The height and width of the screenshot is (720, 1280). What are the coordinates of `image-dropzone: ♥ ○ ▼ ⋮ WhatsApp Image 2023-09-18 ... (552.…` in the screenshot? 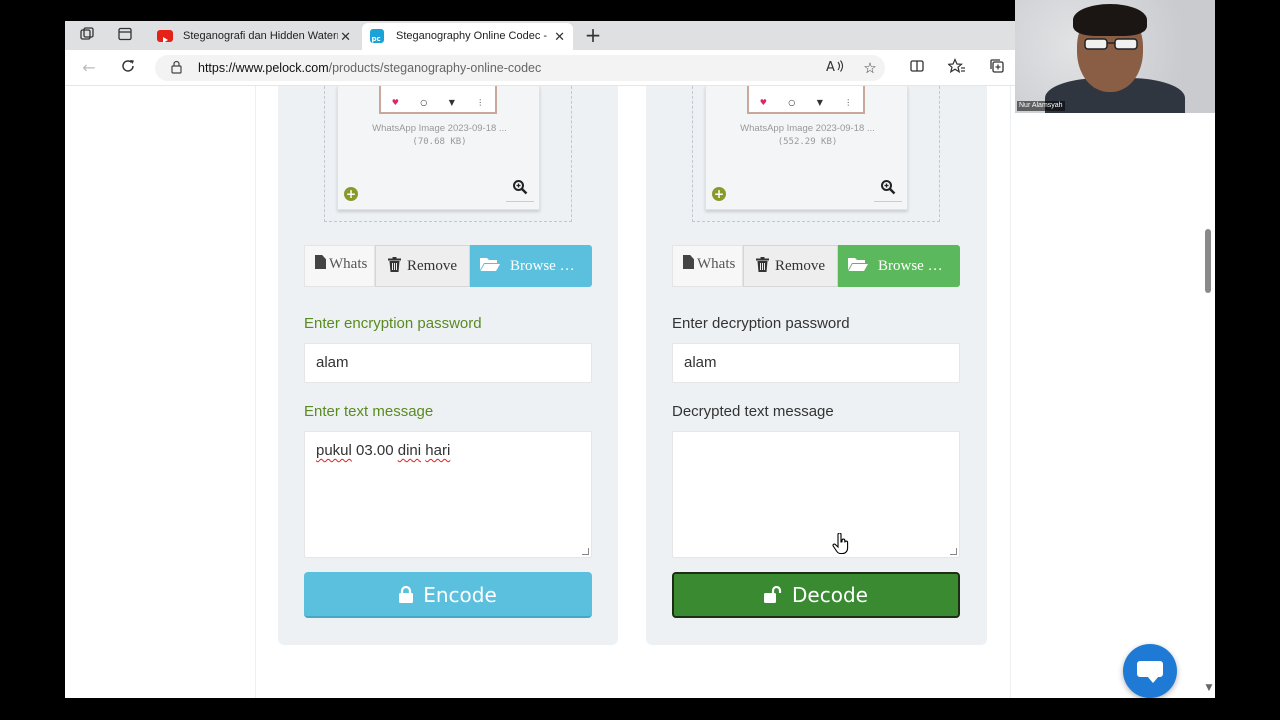 It's located at (816, 154).